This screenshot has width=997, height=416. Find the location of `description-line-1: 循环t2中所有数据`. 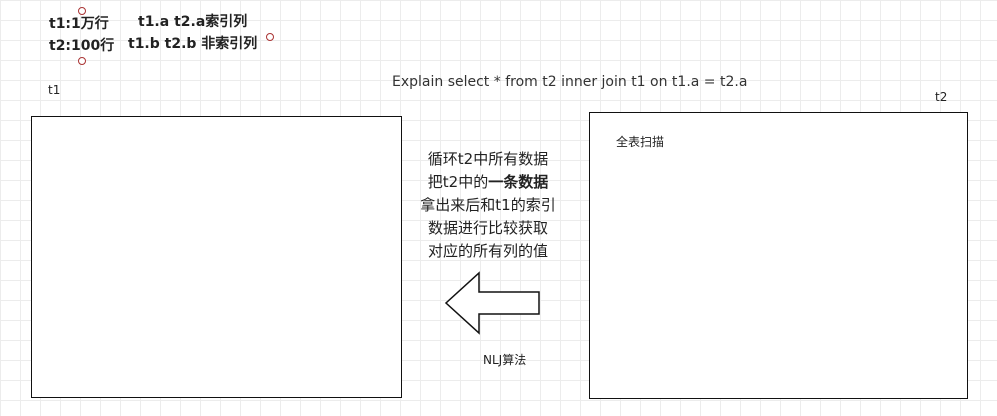

description-line-1: 循环t2中所有数据 is located at coordinates (488, 159).